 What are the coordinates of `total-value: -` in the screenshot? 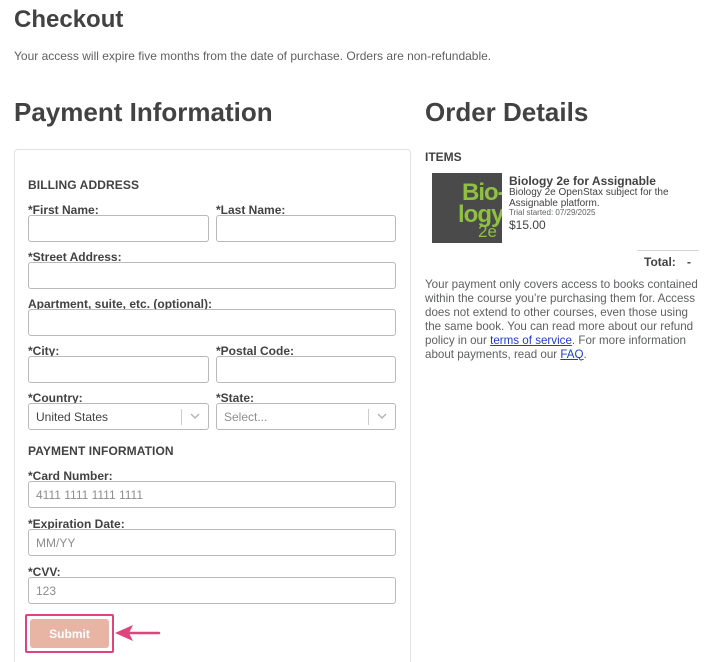 It's located at (689, 262).